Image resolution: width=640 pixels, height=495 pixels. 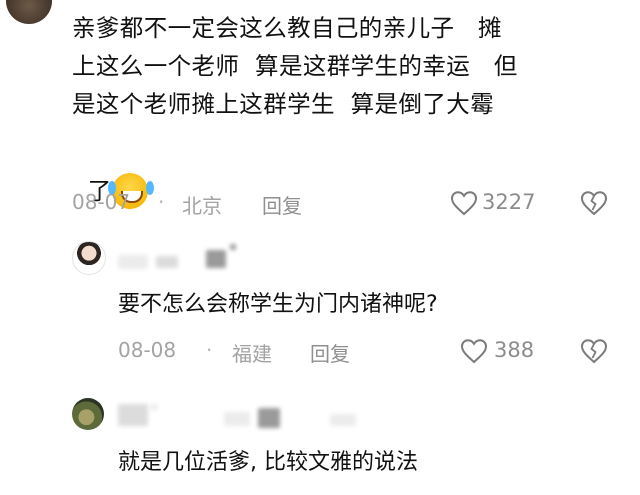 I want to click on reply-text: 就是几位活爹, 比较文雅的说法, so click(x=268, y=462).